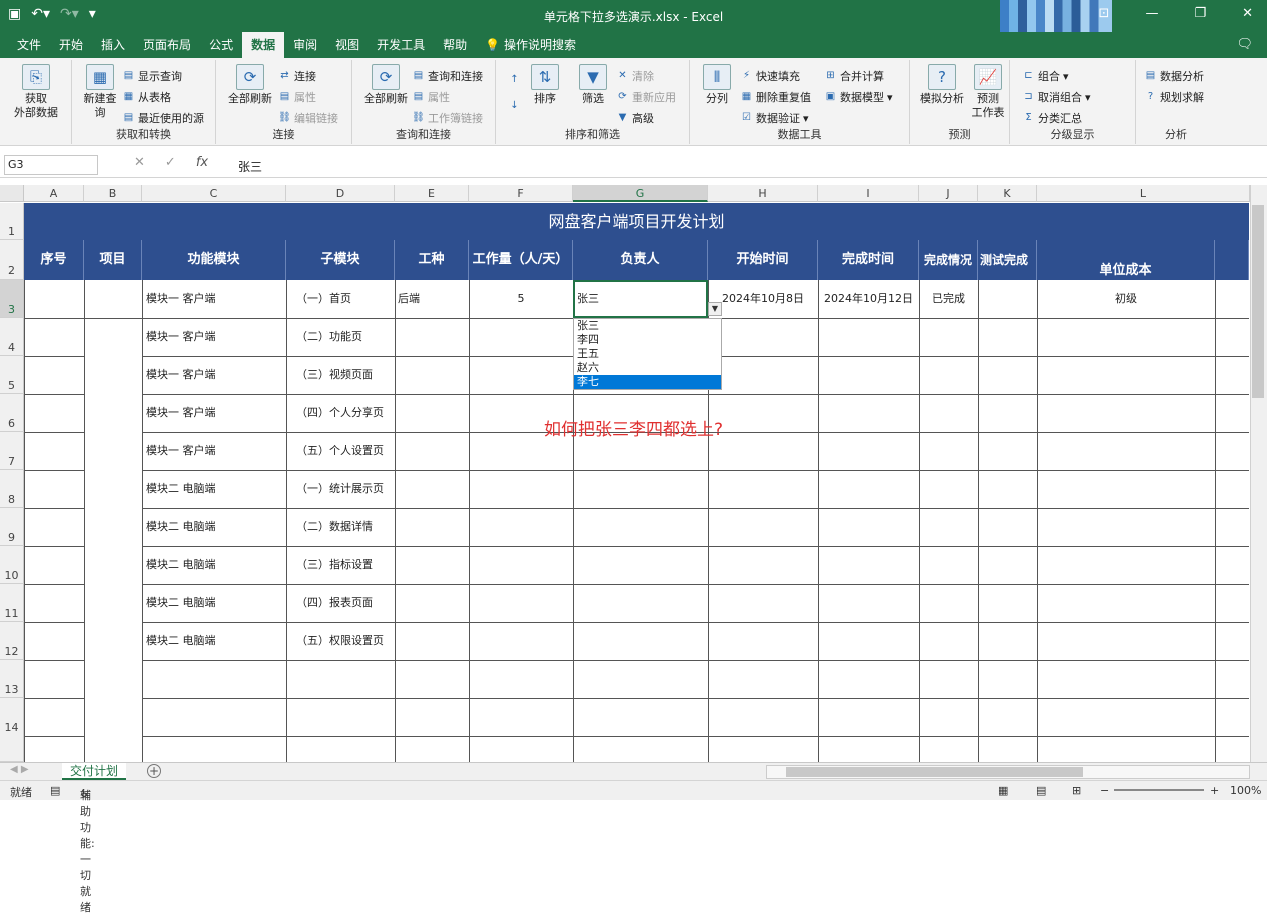 This screenshot has width=1267, height=915. What do you see at coordinates (640, 193) in the screenshot?
I see `column-header: G` at bounding box center [640, 193].